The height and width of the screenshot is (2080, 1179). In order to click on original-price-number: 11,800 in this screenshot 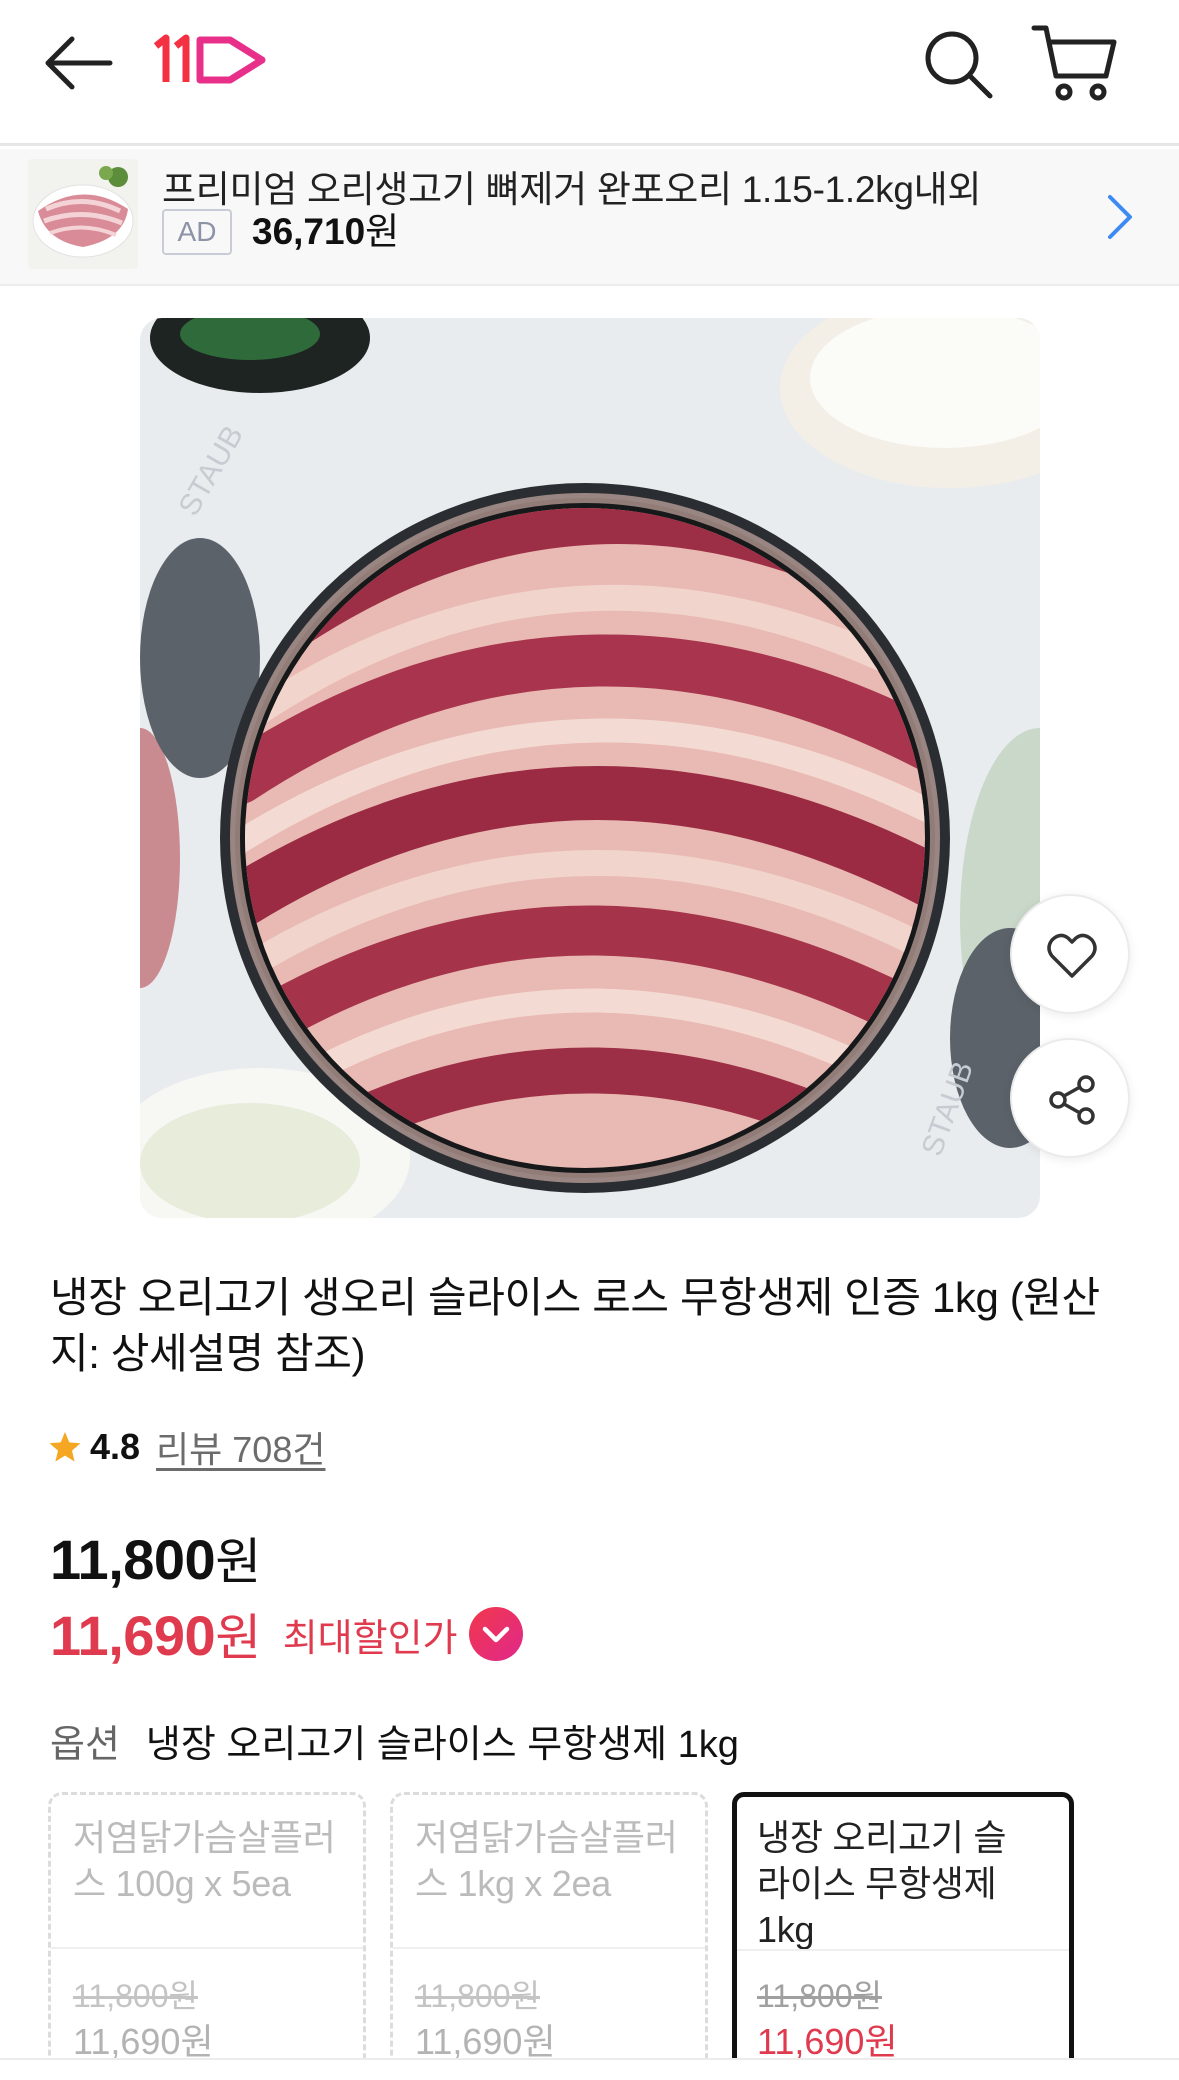, I will do `click(133, 1559)`.